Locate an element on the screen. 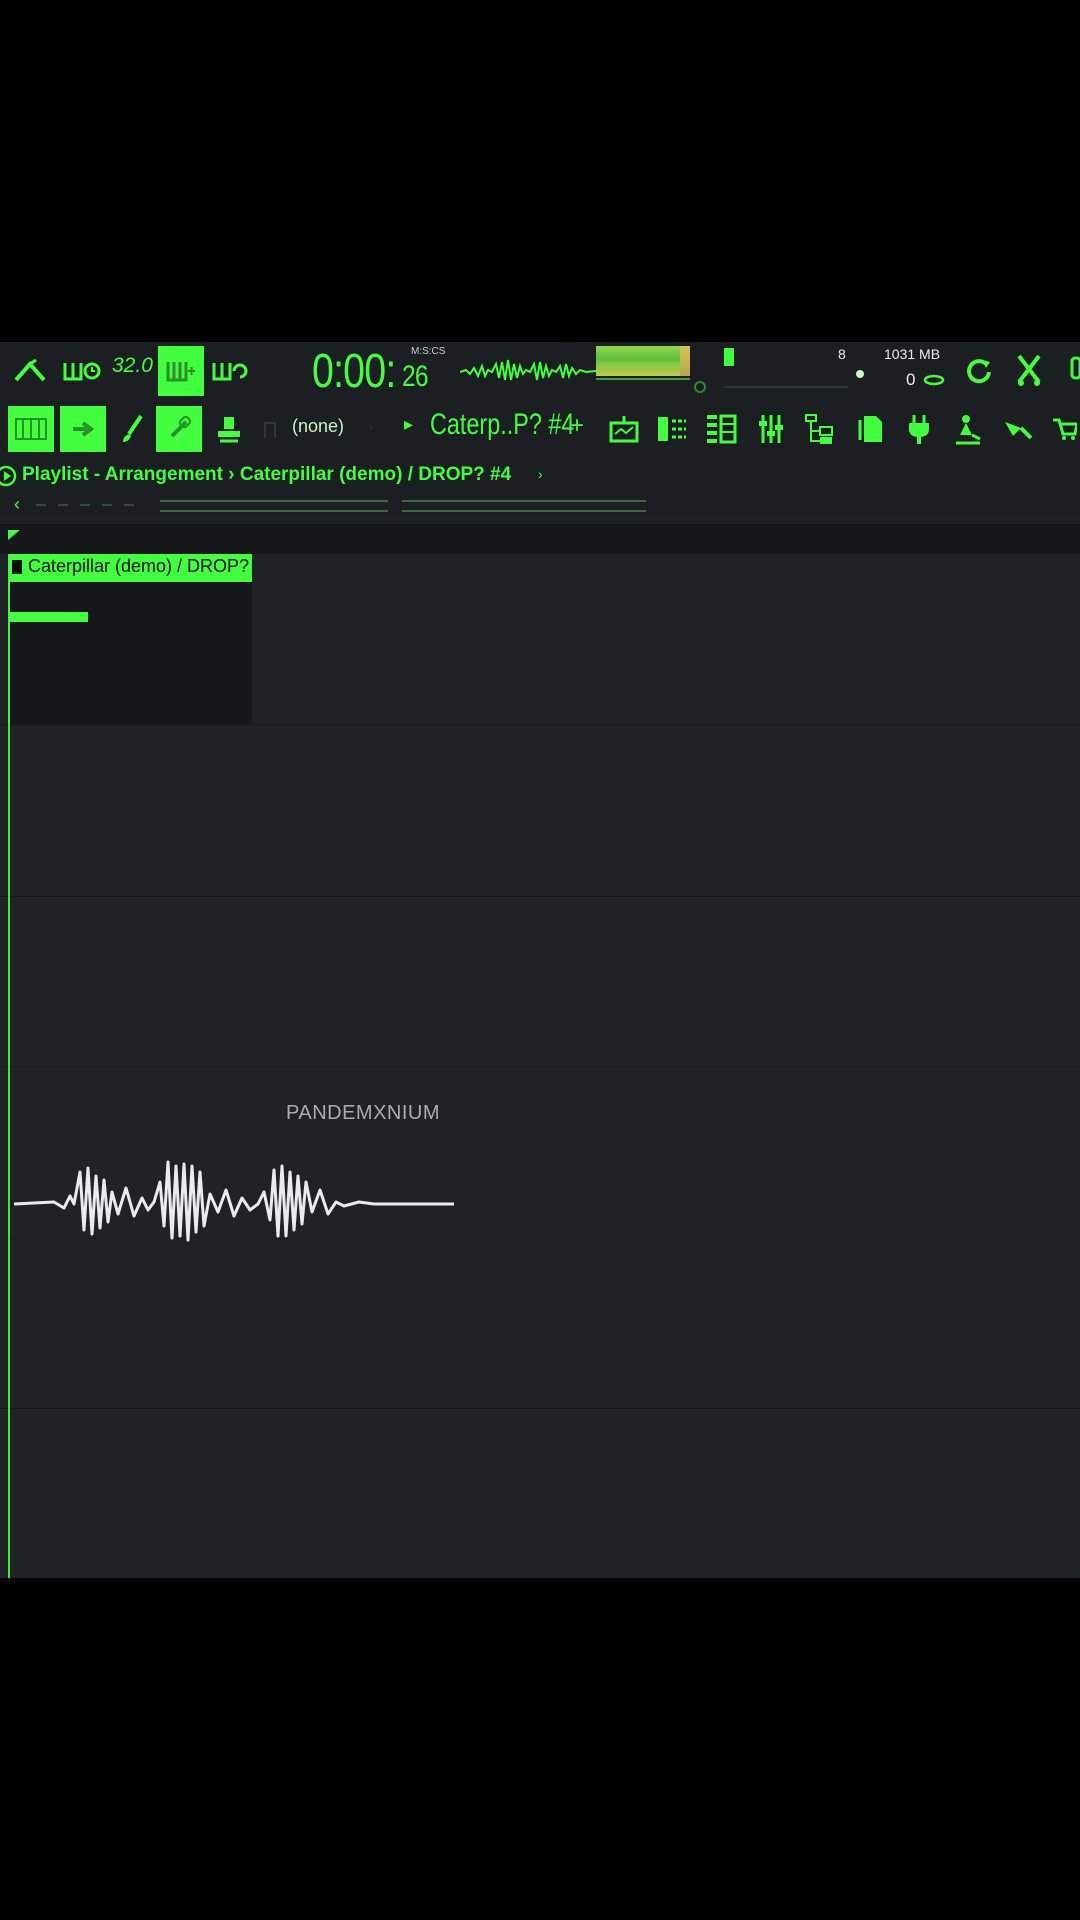  polyphony-icon is located at coordinates (934, 380).